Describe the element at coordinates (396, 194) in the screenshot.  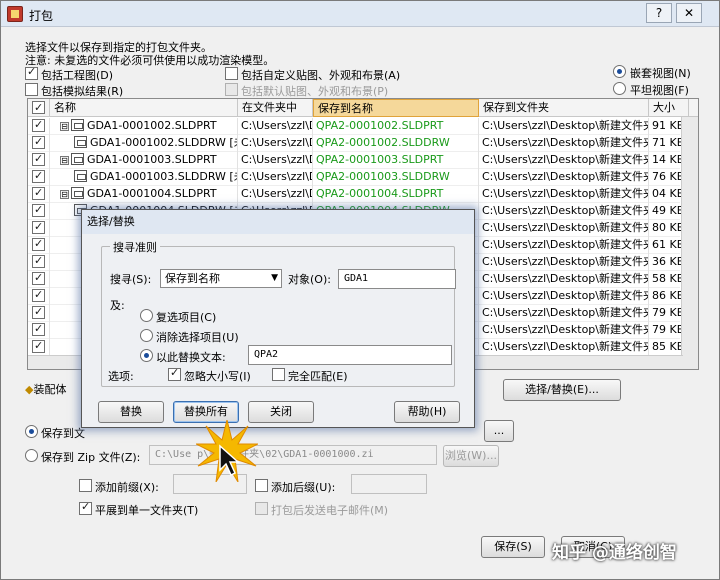
I see `save-name-cell: QPA2-0001004.SLDPRT` at that location.